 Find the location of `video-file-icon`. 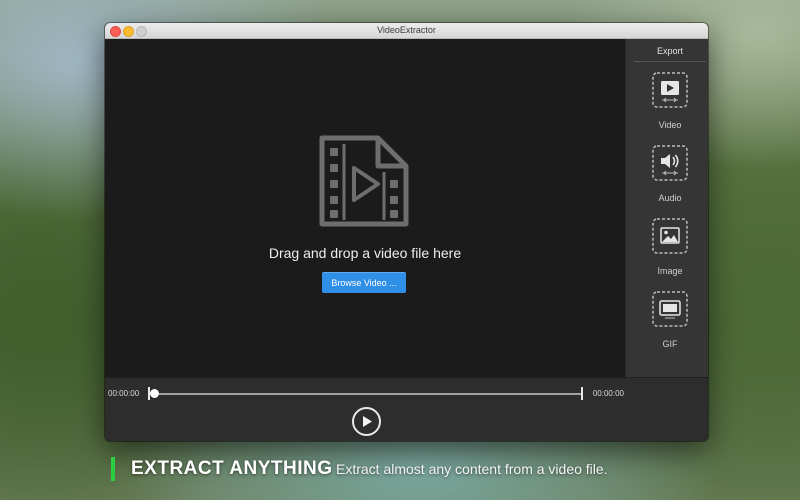

video-file-icon is located at coordinates (364, 181).